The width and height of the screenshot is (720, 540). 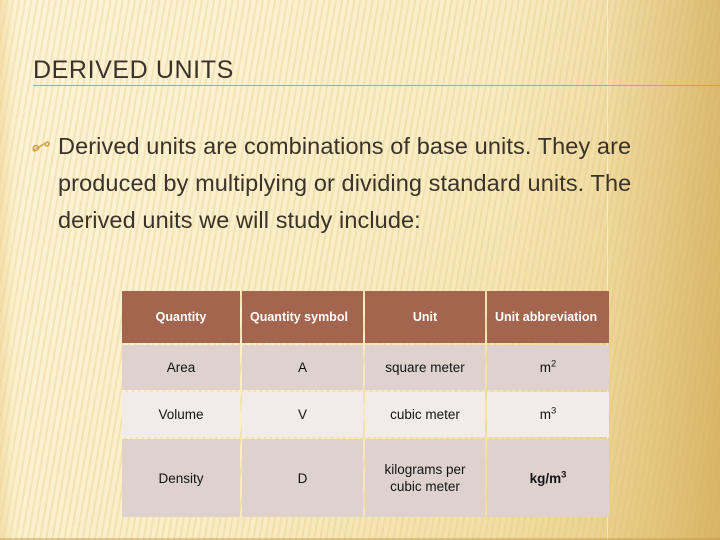 What do you see at coordinates (425, 367) in the screenshot?
I see `cell-unit: square meter` at bounding box center [425, 367].